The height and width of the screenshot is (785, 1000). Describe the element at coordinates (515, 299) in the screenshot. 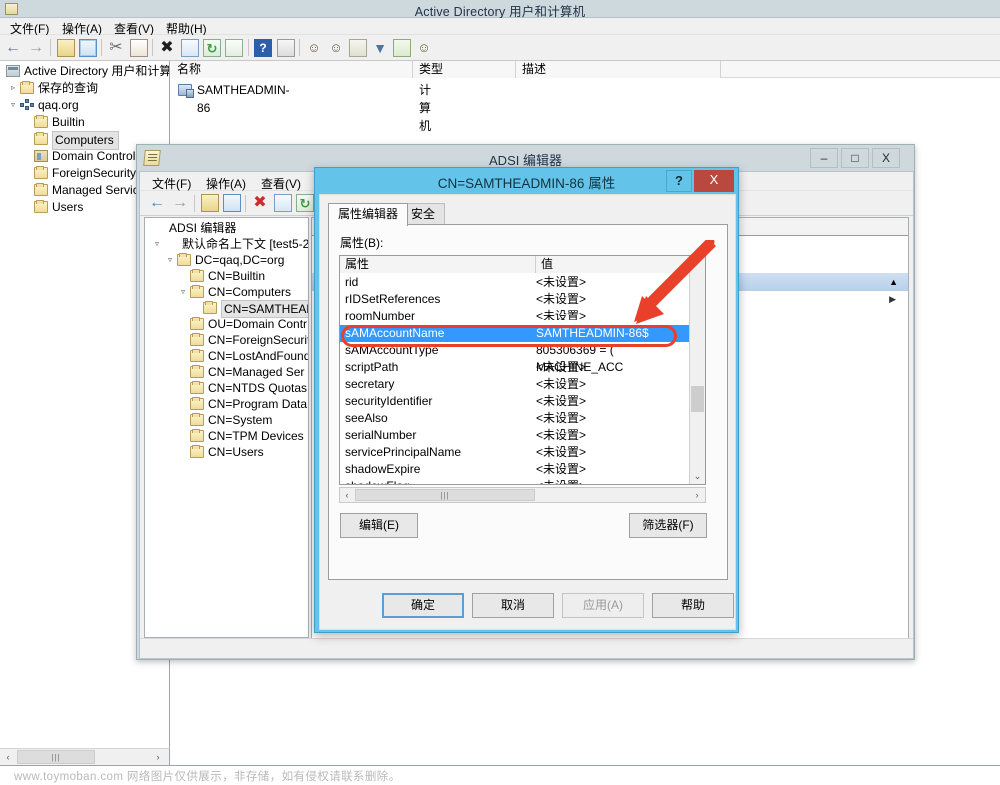

I see `attribute-row: rIDSetReferences <未设置>` at that location.